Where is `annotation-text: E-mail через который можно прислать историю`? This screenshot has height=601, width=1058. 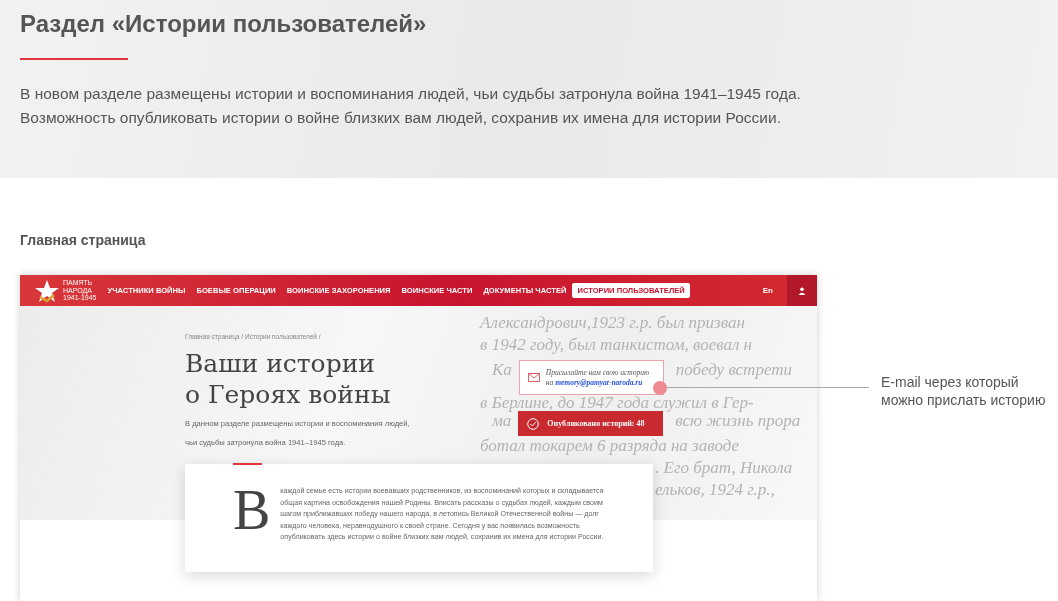
annotation-text: E-mail через который можно прислать историю is located at coordinates (964, 391).